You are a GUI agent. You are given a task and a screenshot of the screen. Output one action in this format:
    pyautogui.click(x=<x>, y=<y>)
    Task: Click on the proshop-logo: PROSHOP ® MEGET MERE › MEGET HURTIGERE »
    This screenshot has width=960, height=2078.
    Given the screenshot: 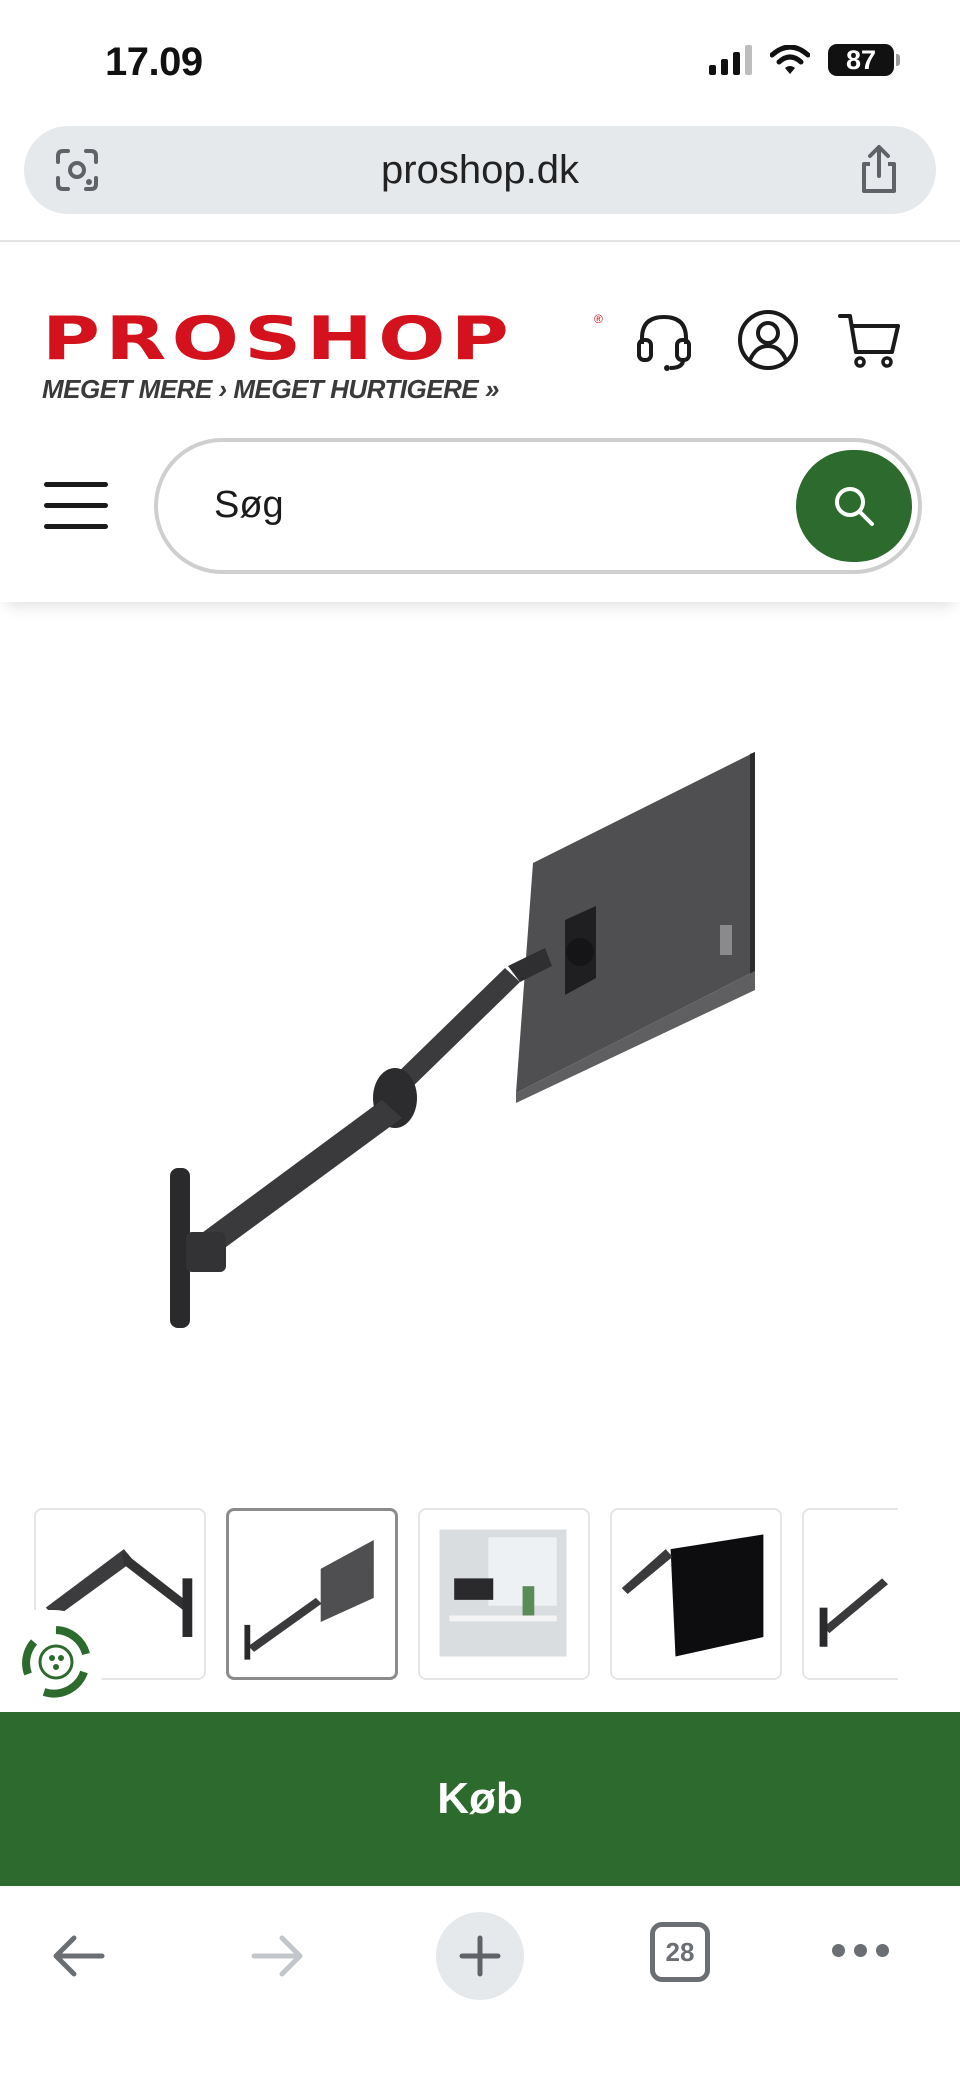 What is the action you would take?
    pyautogui.click(x=322, y=357)
    